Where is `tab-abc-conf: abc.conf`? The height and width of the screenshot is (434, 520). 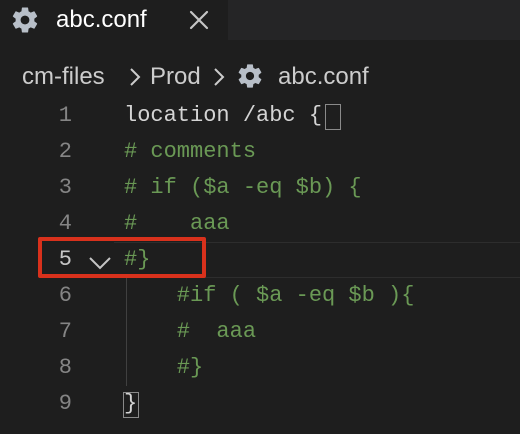 tab-abc-conf: abc.conf is located at coordinates (114, 20).